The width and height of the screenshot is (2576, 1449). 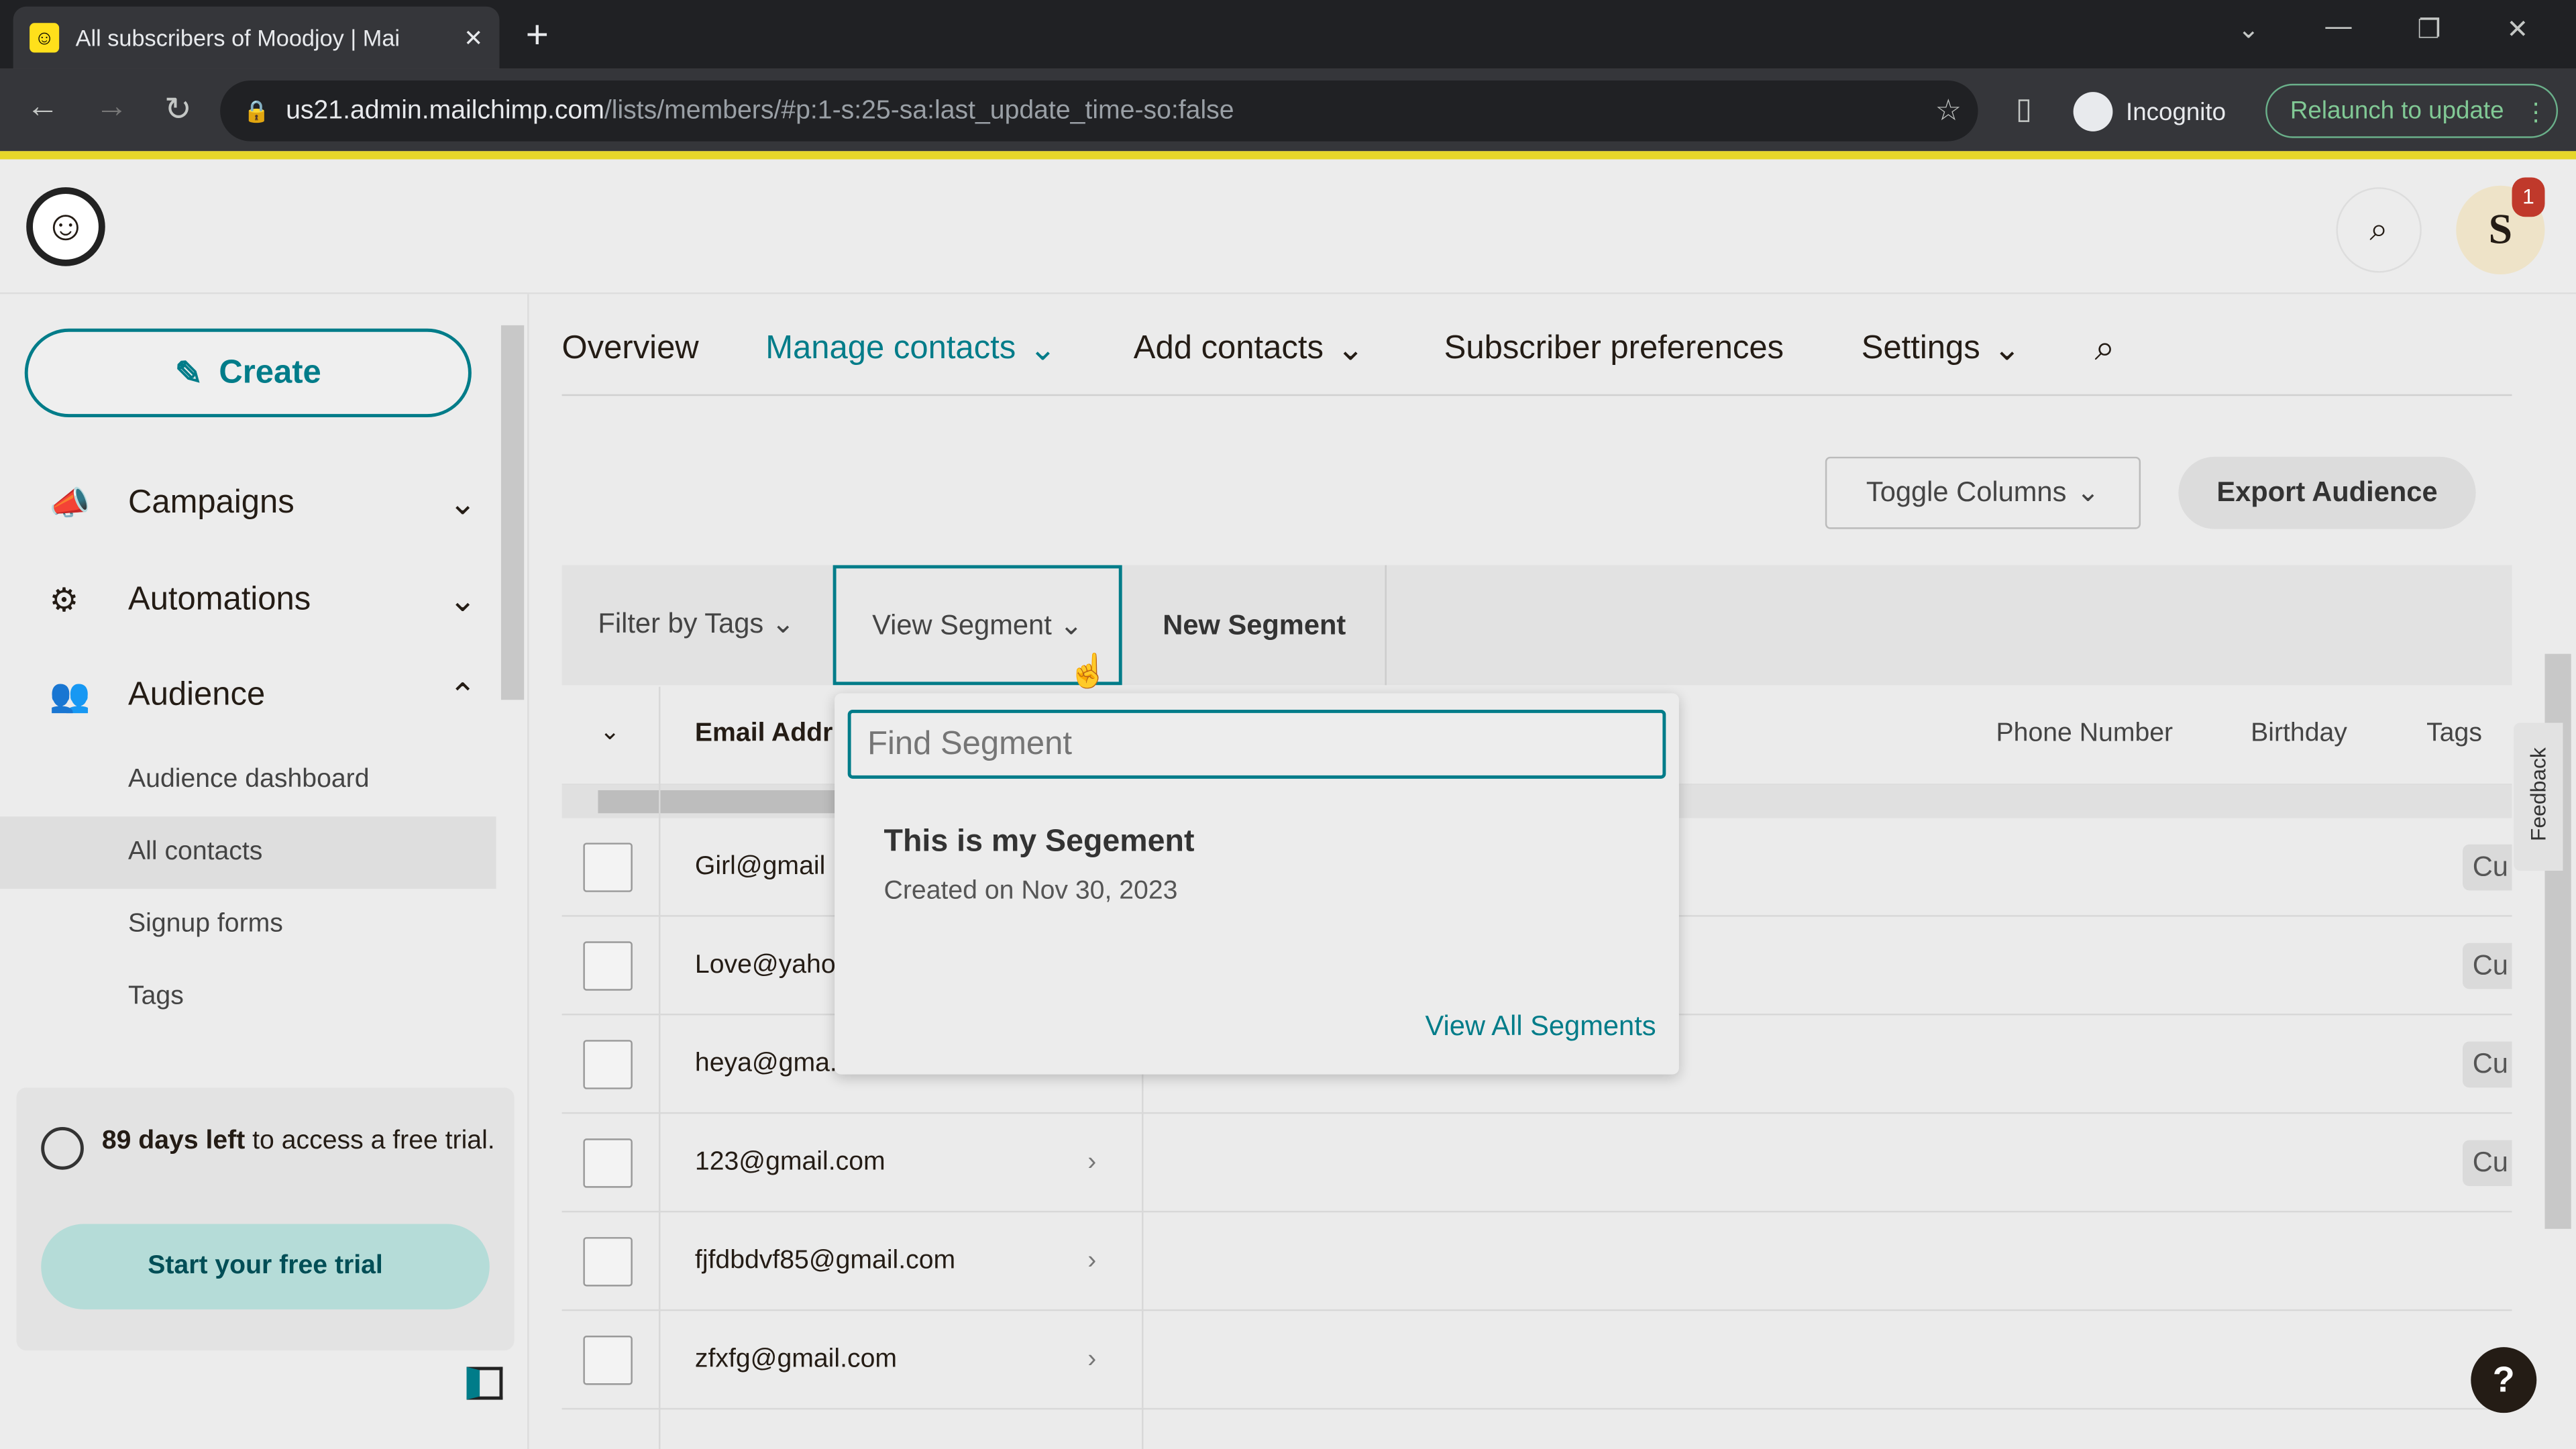 What do you see at coordinates (2528, 197) in the screenshot?
I see `notification-badge: 1` at bounding box center [2528, 197].